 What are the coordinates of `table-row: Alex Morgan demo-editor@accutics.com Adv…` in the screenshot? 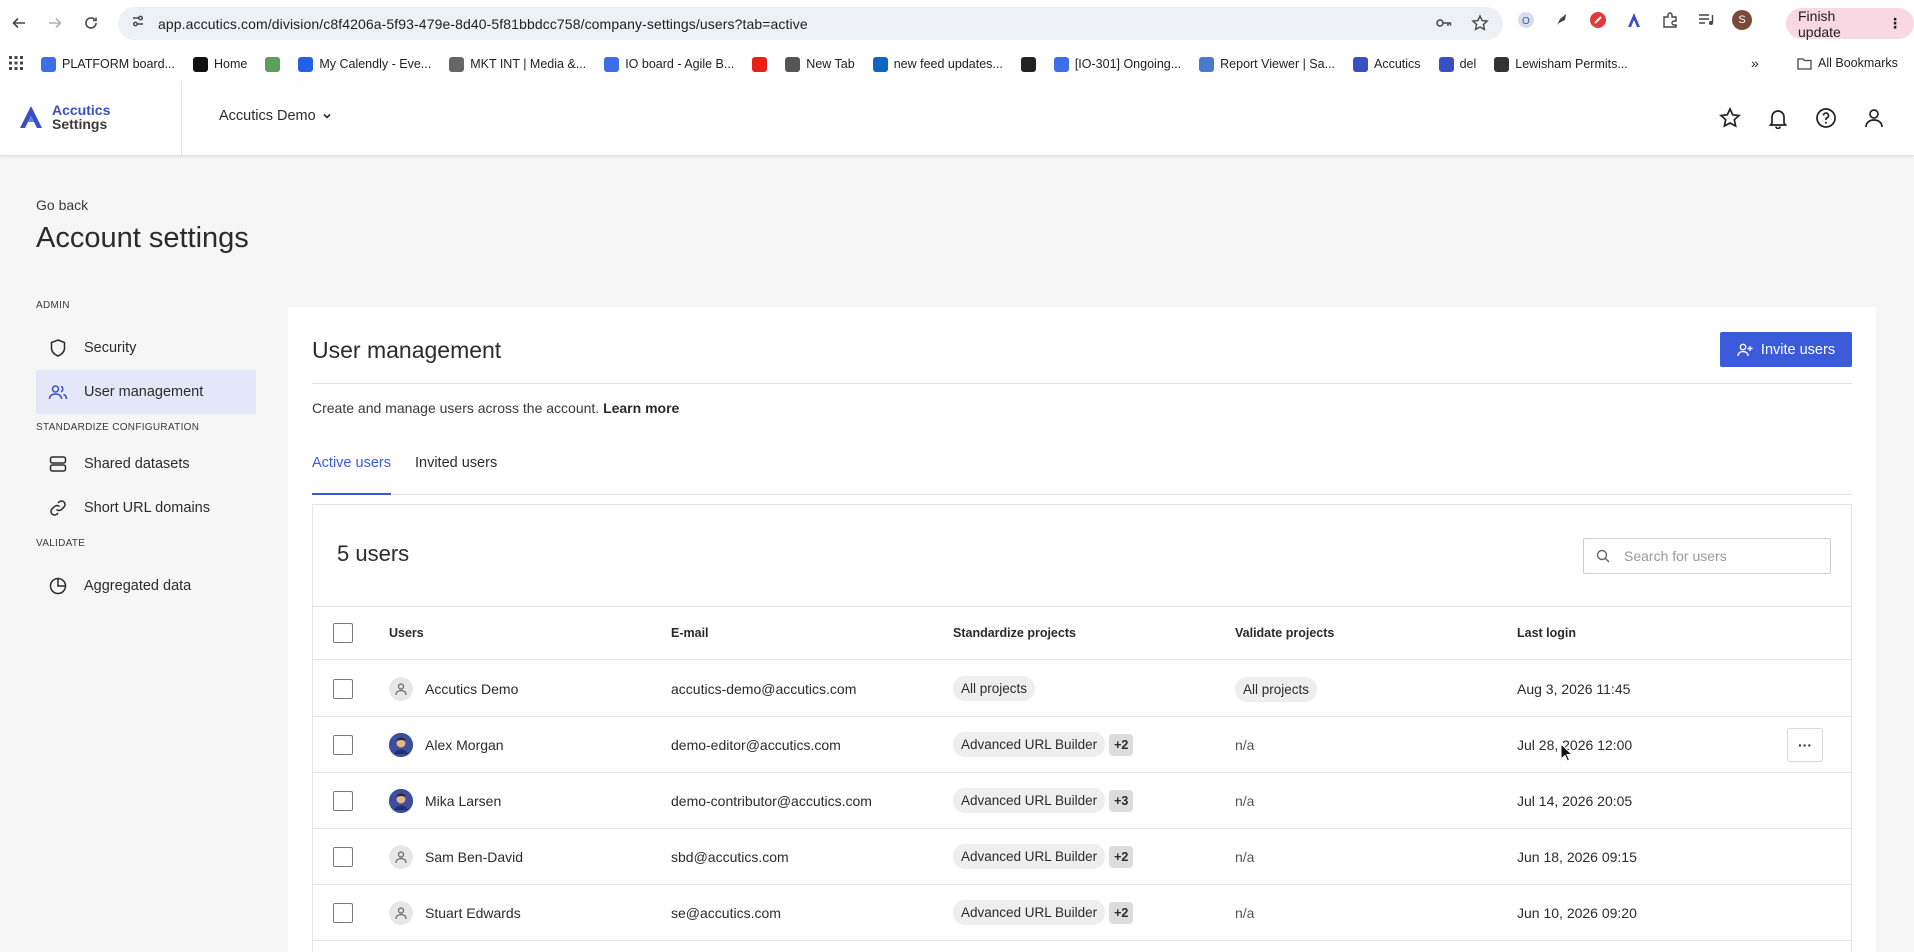 It's located at (1082, 745).